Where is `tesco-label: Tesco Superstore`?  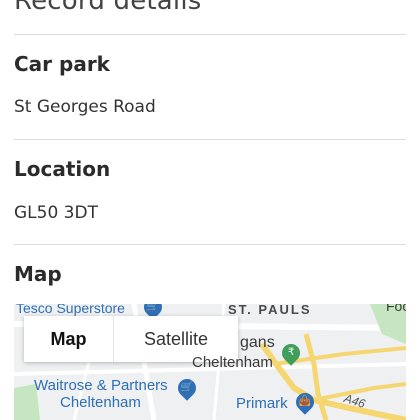 tesco-label: Tesco Superstore is located at coordinates (70, 310).